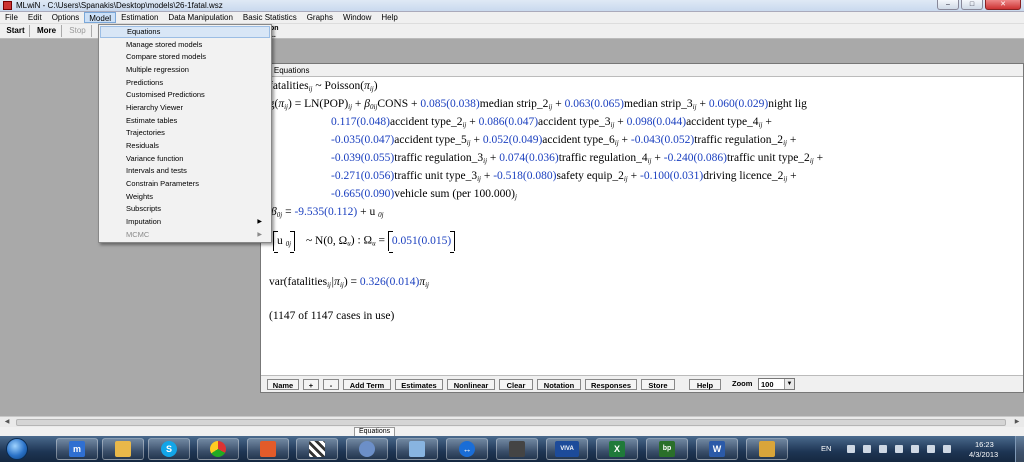 The width and height of the screenshot is (1024, 462). Describe the element at coordinates (320, 17) in the screenshot. I see `menu-graphs: Graphs` at that location.